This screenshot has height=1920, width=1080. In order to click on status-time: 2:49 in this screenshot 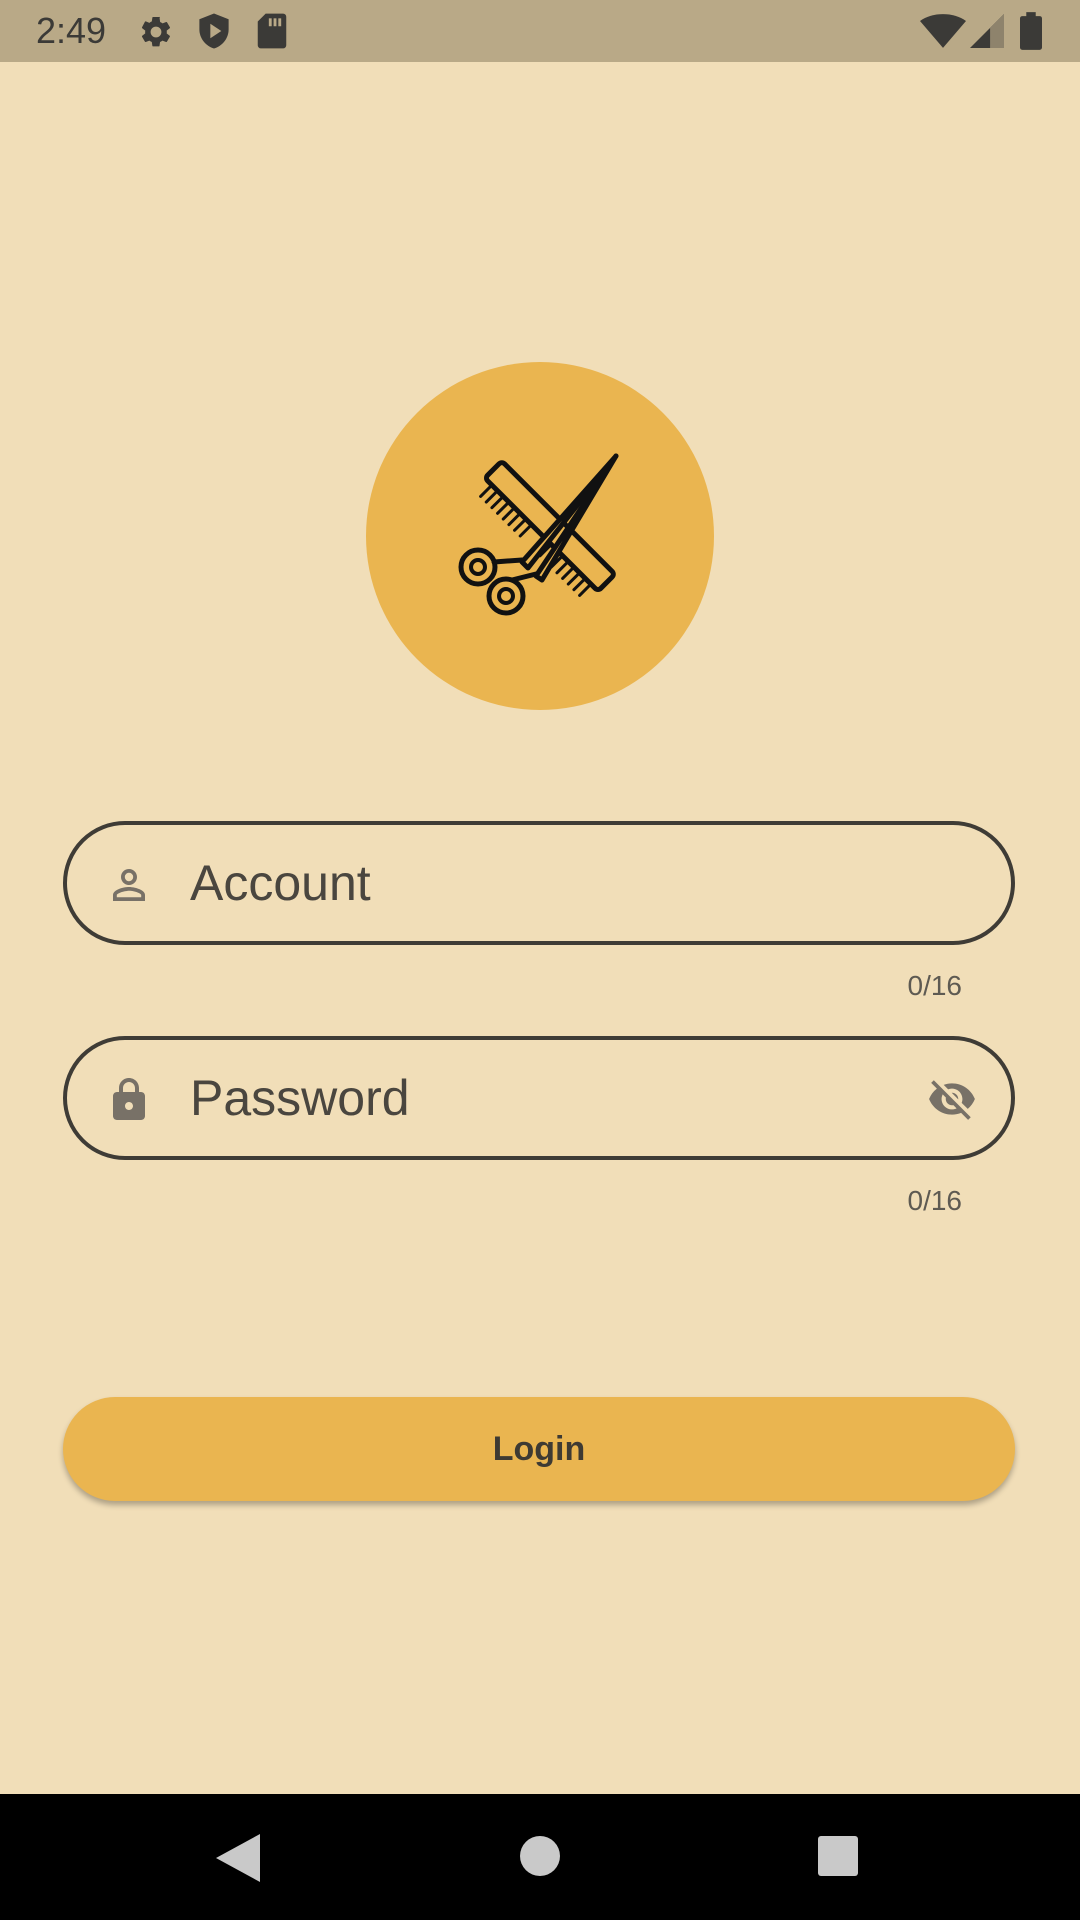, I will do `click(71, 30)`.